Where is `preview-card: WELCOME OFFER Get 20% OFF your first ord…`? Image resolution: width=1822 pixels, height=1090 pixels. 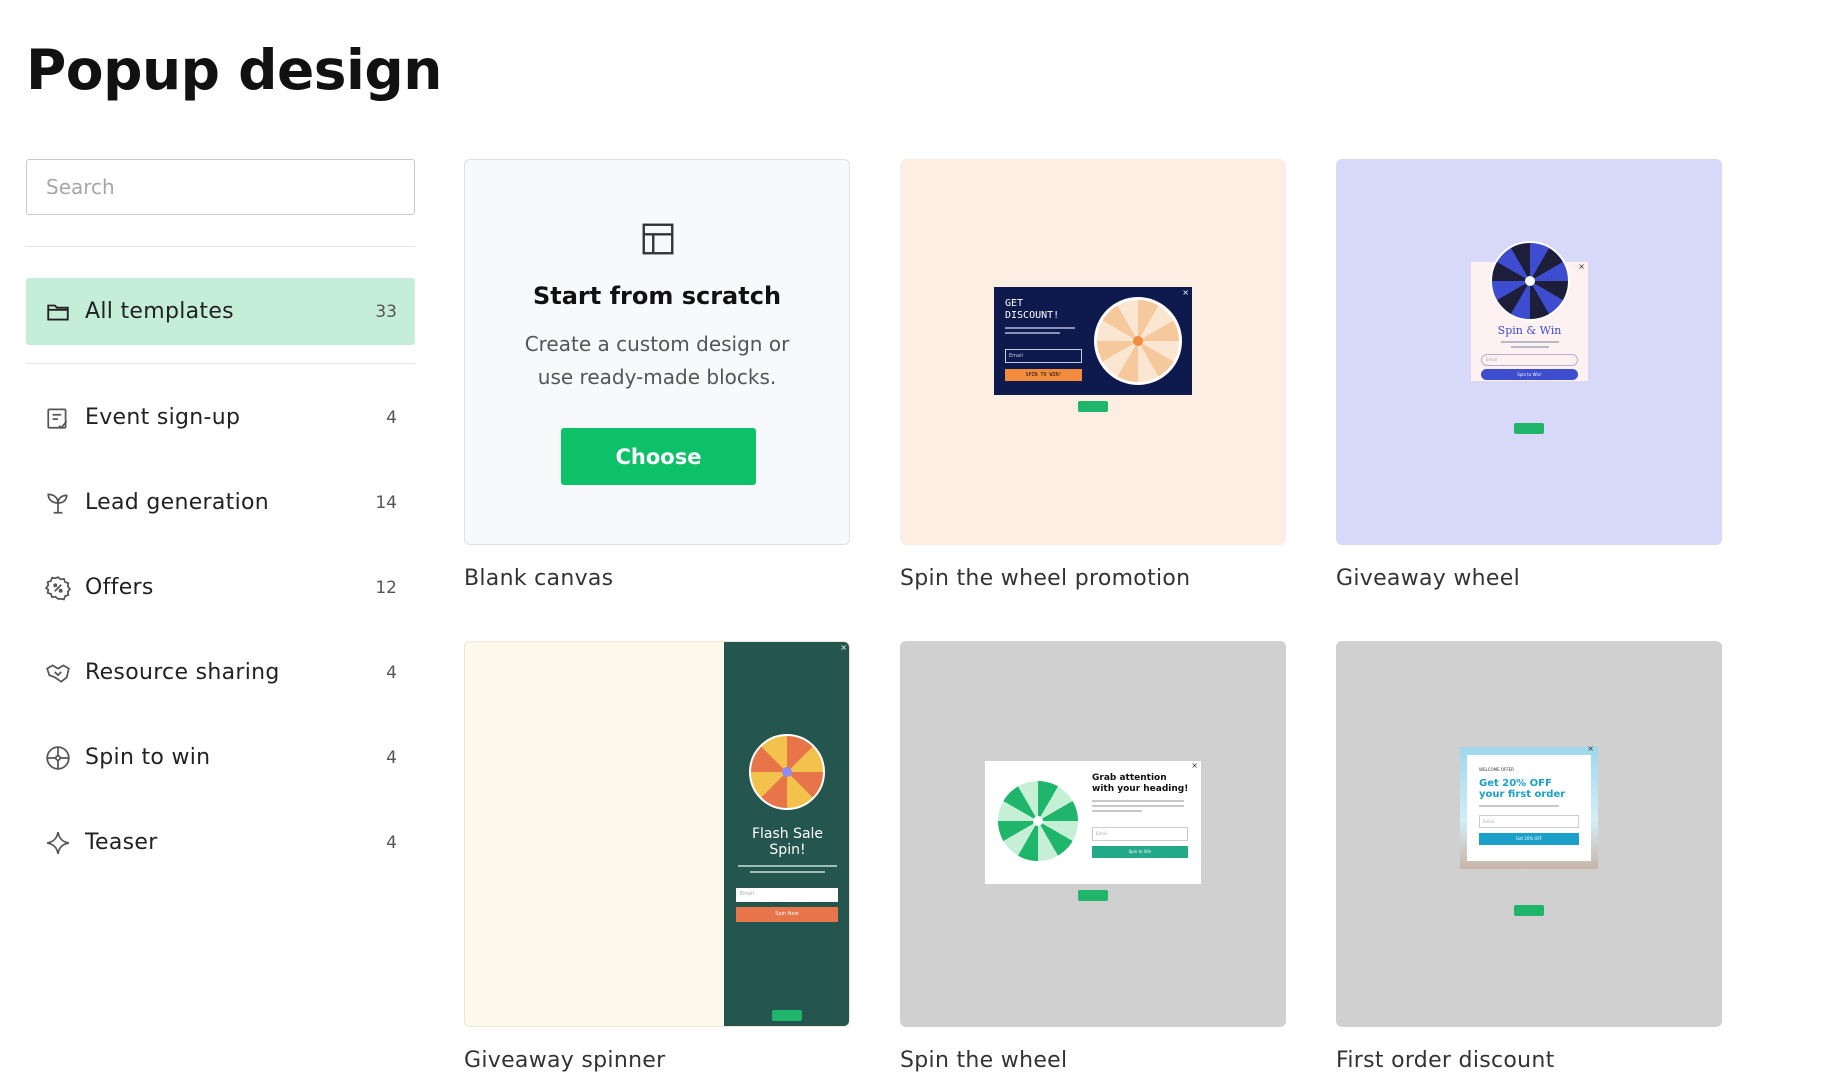 preview-card: WELCOME OFFER Get 20% OFF your first ord… is located at coordinates (1529, 808).